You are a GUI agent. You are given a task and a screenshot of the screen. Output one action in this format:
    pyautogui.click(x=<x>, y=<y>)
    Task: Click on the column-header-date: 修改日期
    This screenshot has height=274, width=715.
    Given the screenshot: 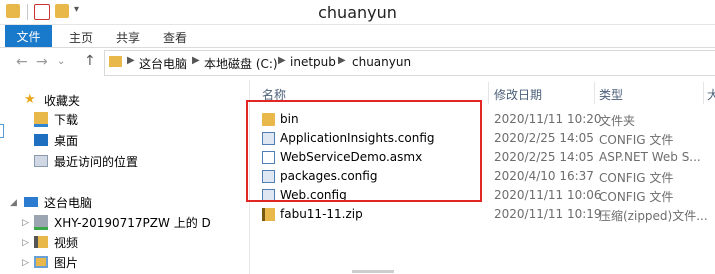 What is the action you would take?
    pyautogui.click(x=518, y=94)
    